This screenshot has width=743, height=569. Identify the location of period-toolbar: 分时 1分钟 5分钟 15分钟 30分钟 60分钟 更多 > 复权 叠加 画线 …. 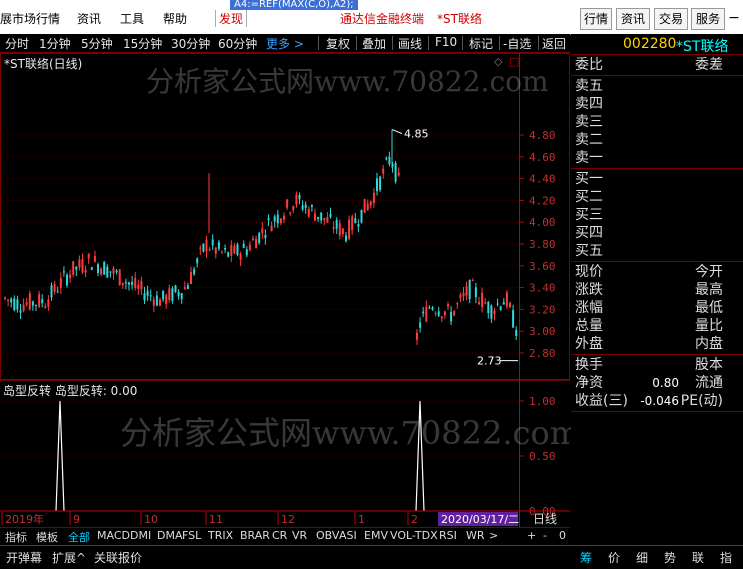
(285, 43).